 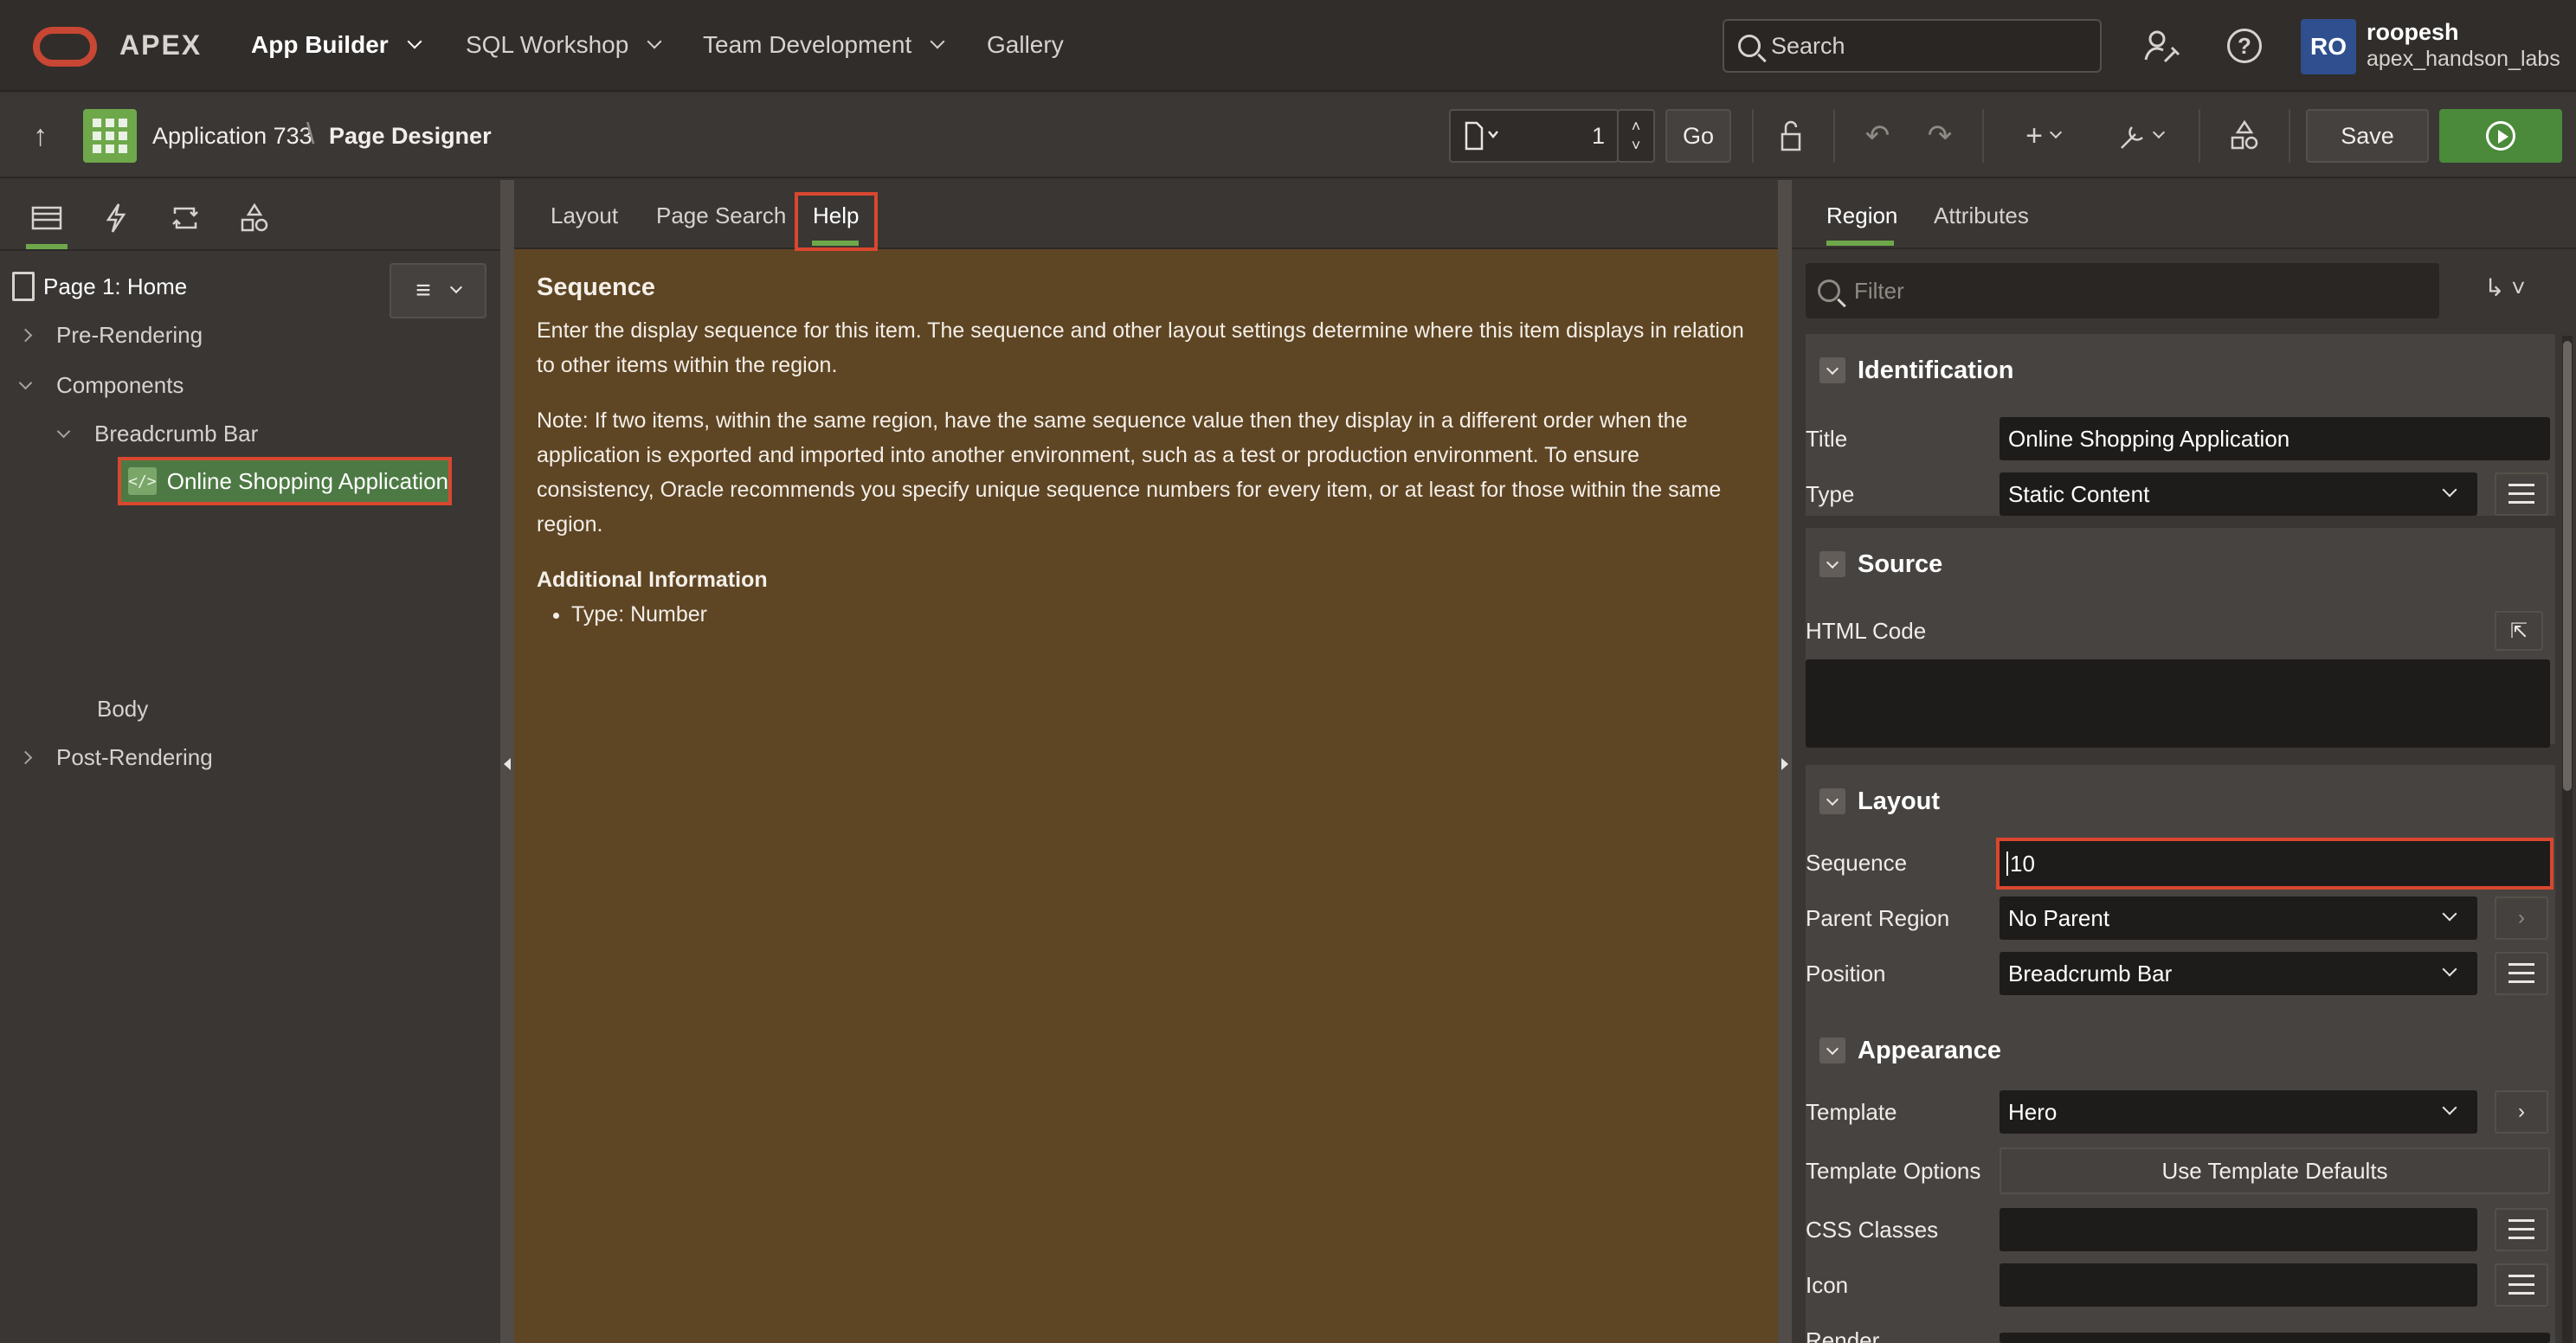 What do you see at coordinates (110, 136) in the screenshot?
I see `application-icon` at bounding box center [110, 136].